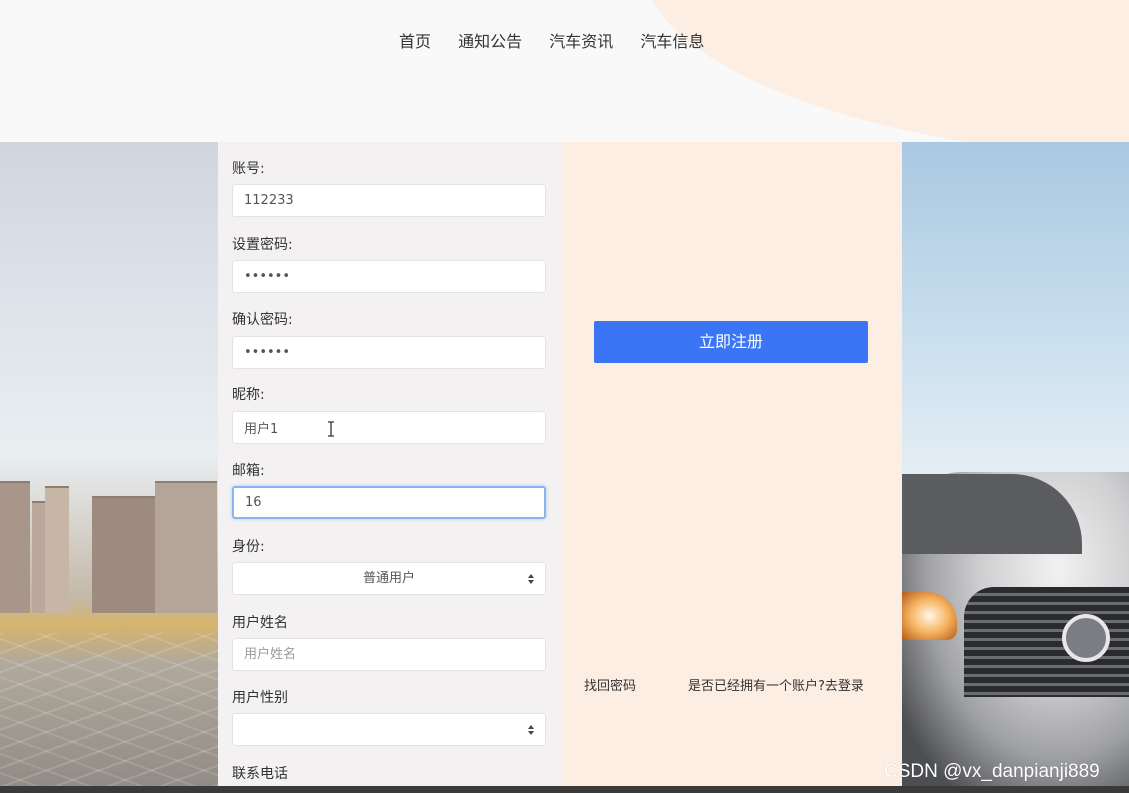 The height and width of the screenshot is (793, 1129). I want to click on email-input, so click(389, 502).